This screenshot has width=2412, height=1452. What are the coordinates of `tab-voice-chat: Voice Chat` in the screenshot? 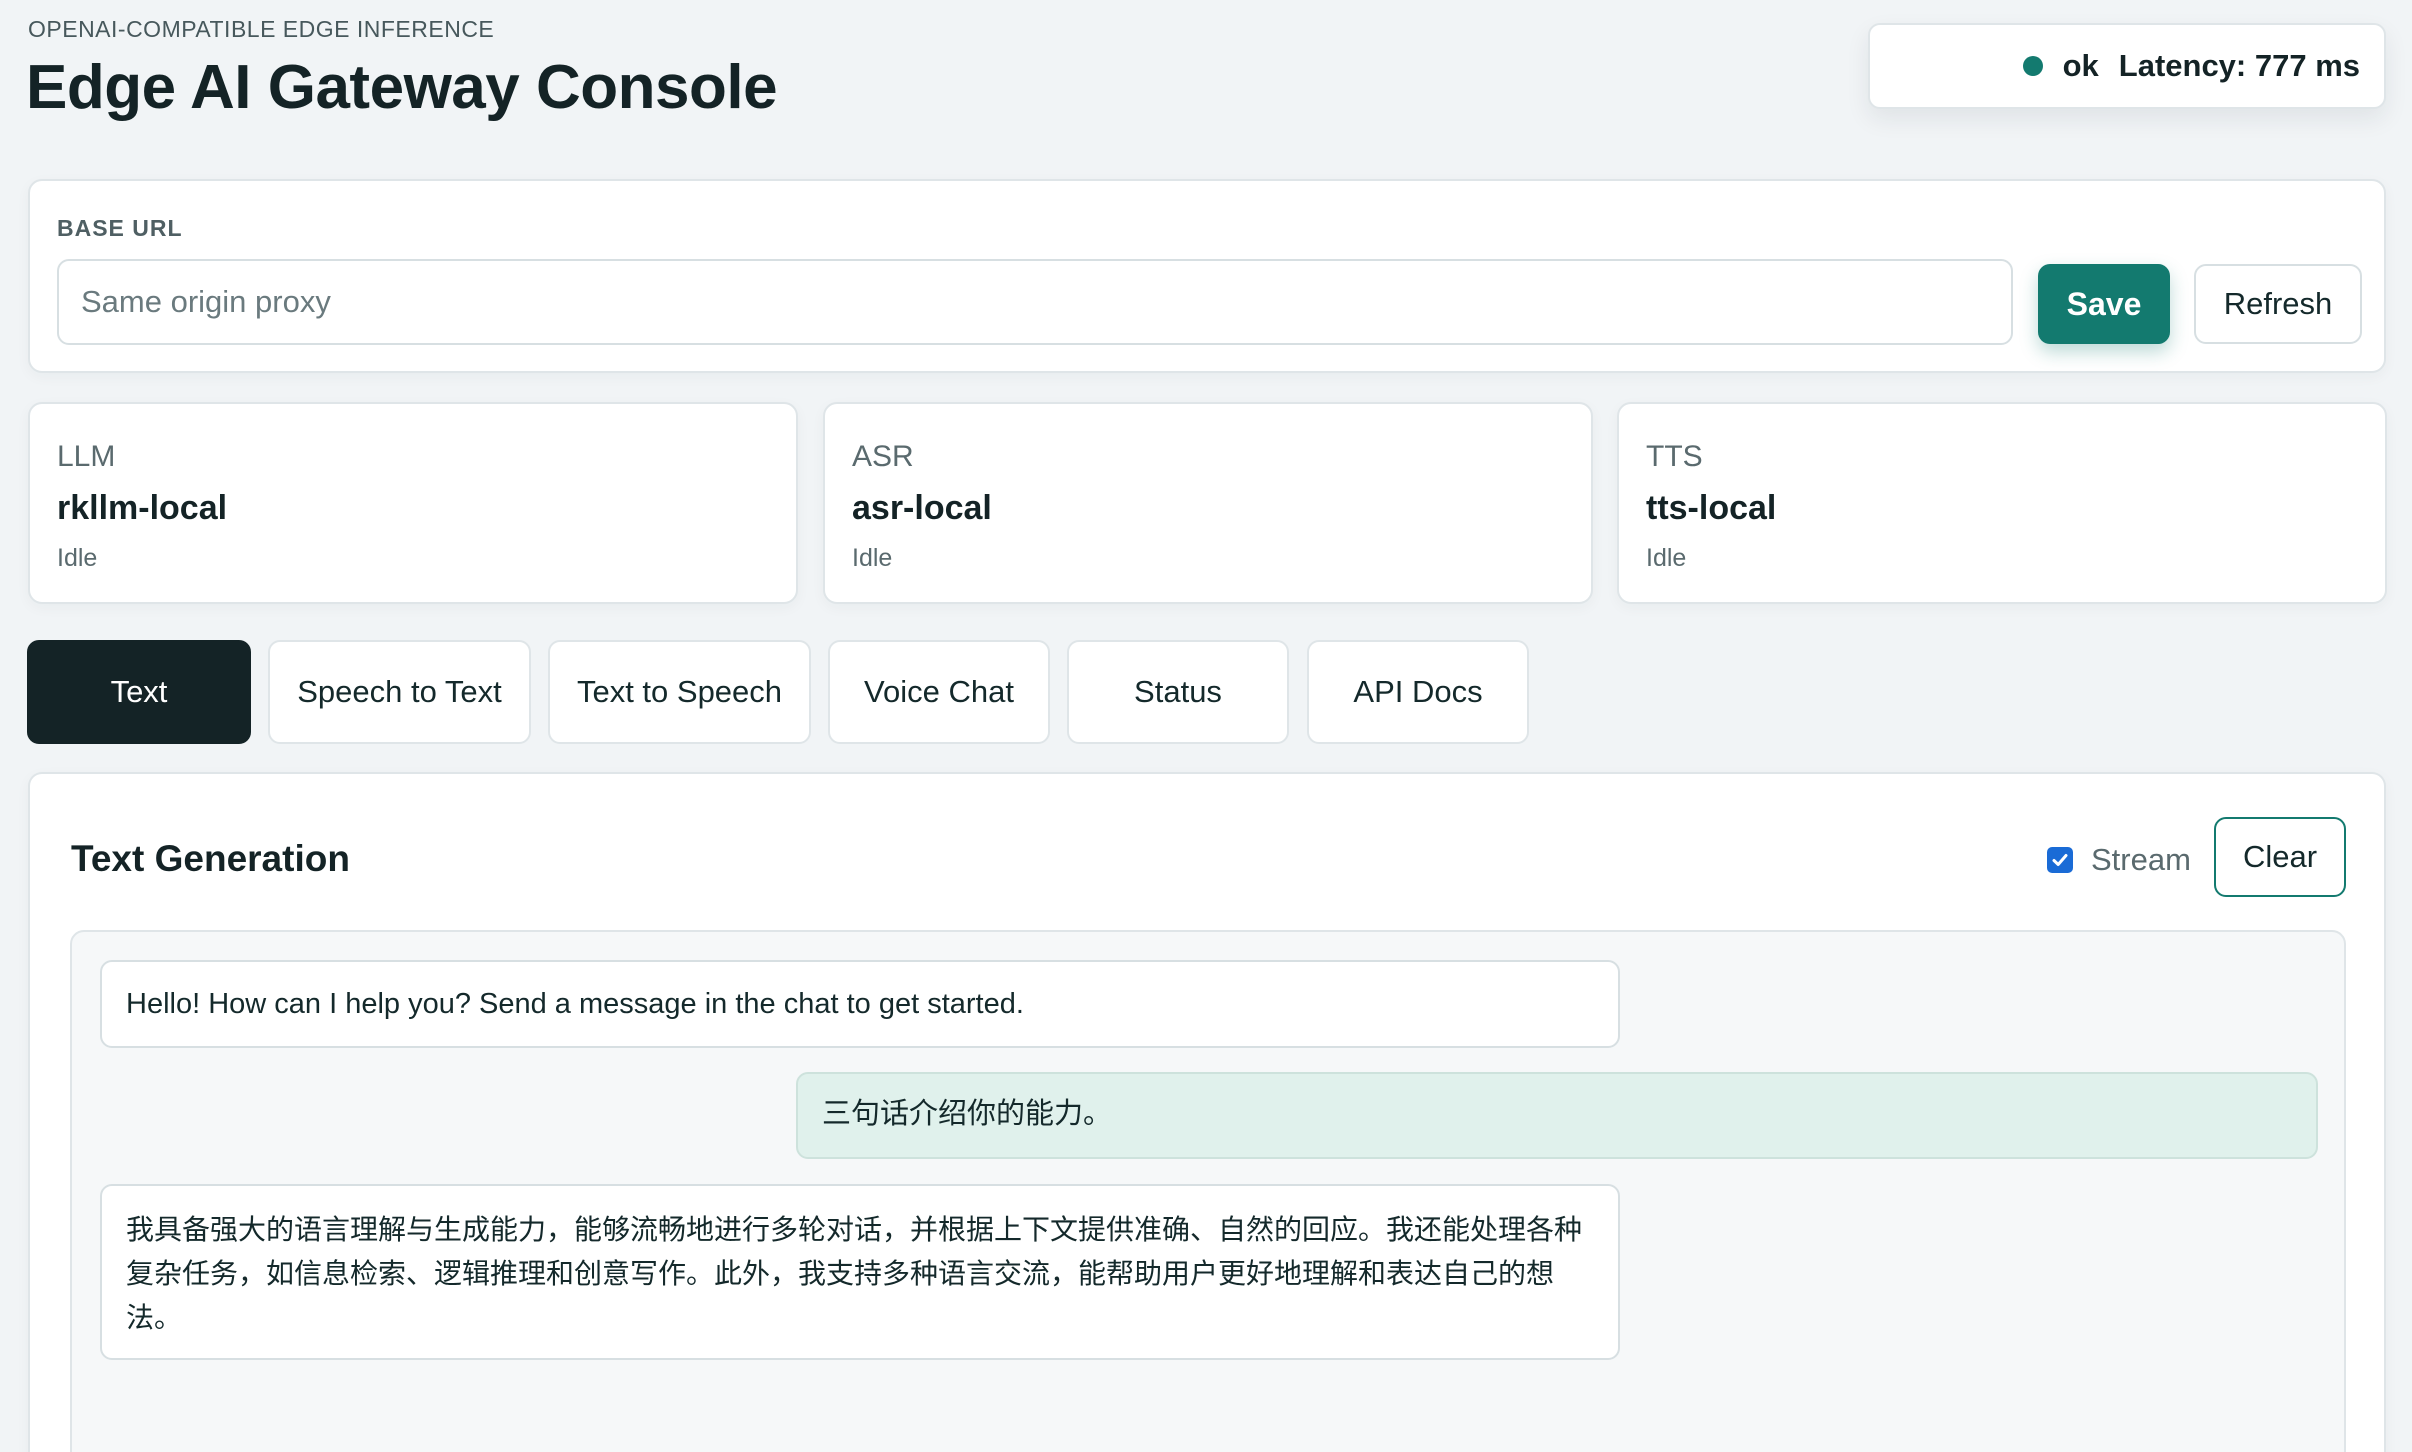 It's located at (939, 692).